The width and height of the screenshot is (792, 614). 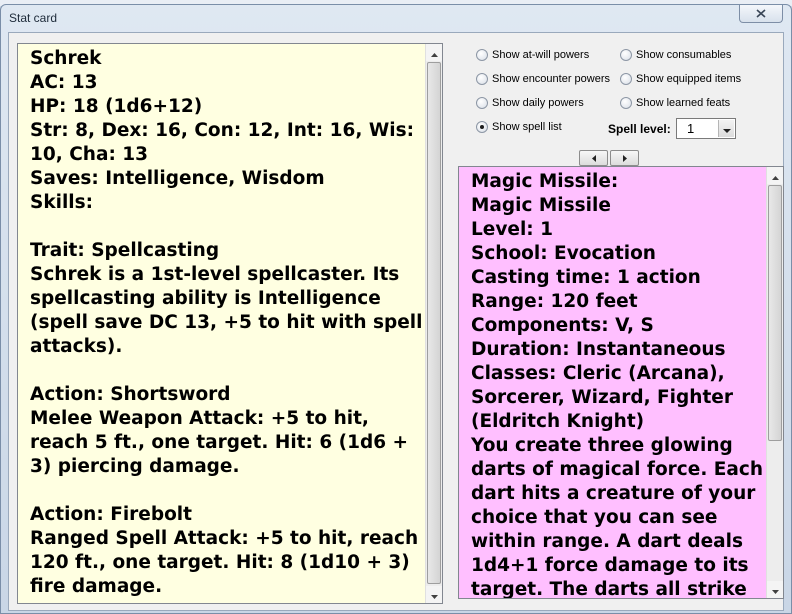 I want to click on spell-level-select: 1, so click(x=706, y=128).